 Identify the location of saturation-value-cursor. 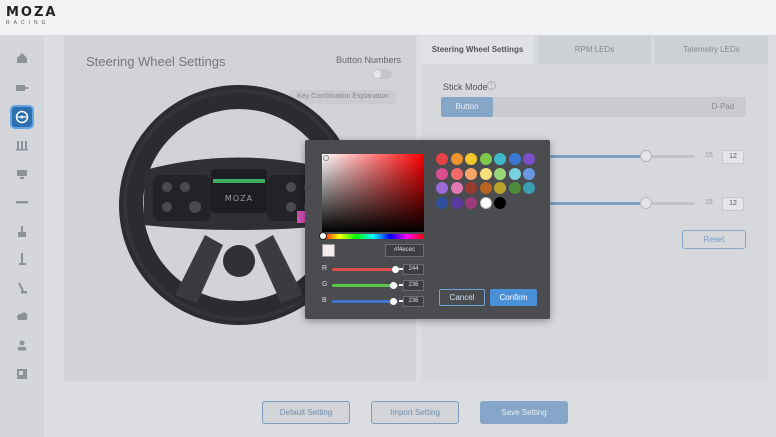
(326, 158).